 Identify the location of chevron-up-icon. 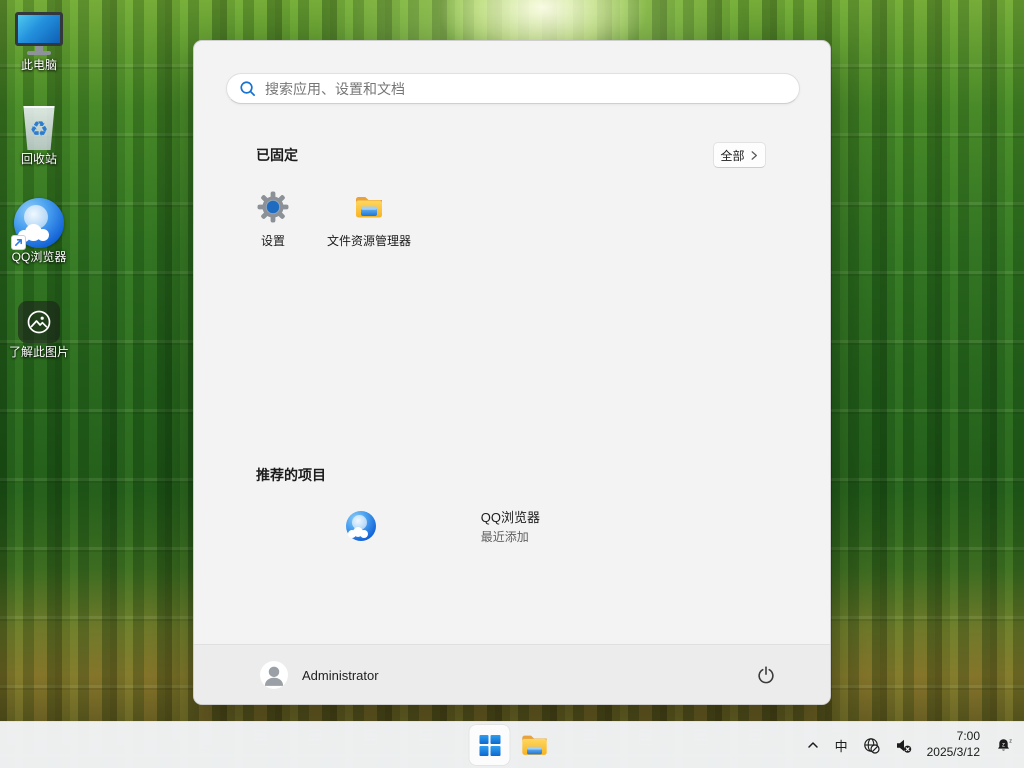
(812, 745).